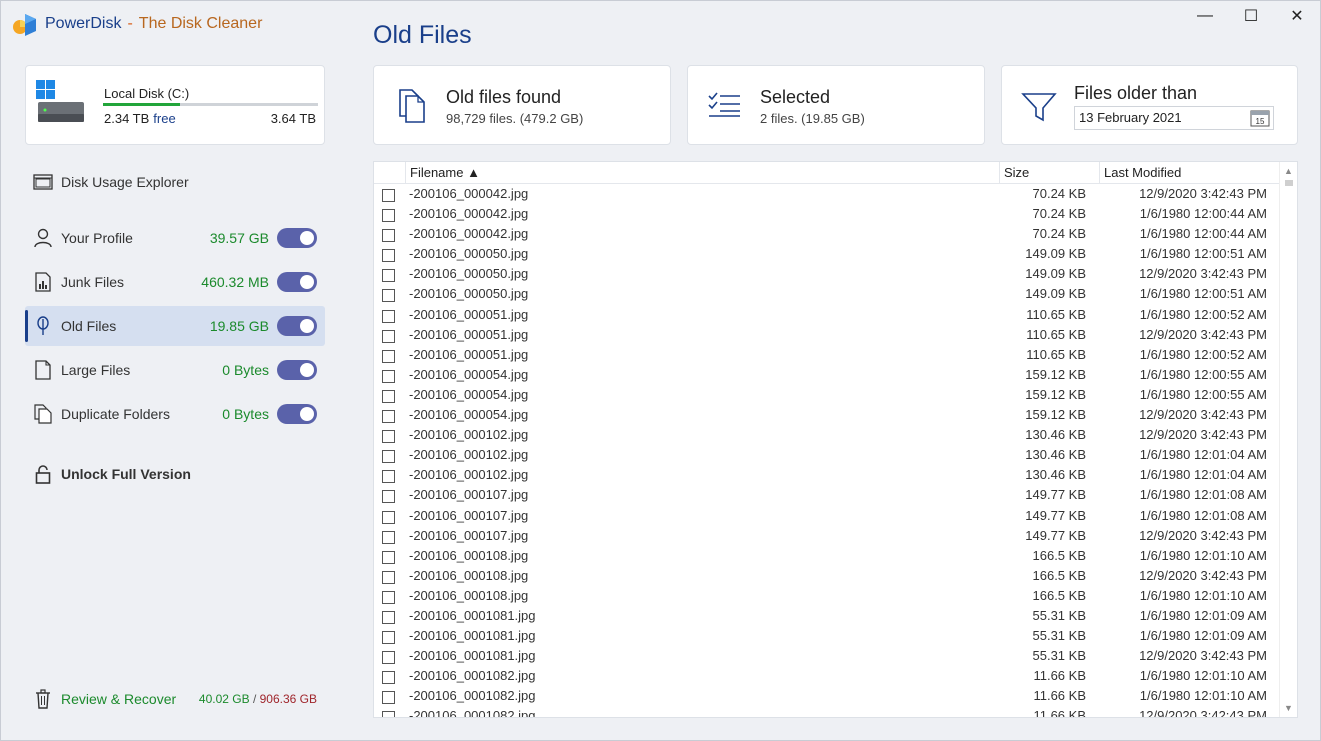 The width and height of the screenshot is (1321, 741). Describe the element at coordinates (1059, 555) in the screenshot. I see `row-size: 166.5 KB` at that location.